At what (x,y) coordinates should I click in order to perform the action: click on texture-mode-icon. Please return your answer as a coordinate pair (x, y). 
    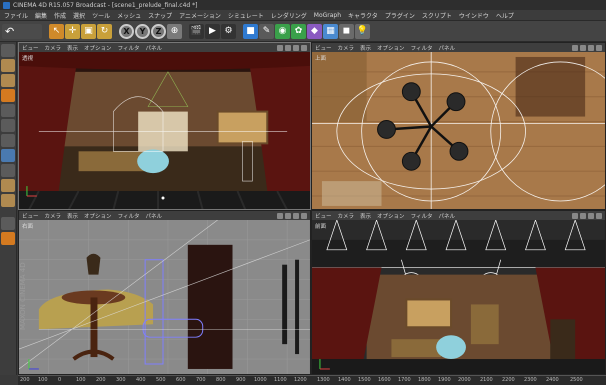
    Looking at the image, I should click on (8, 80).